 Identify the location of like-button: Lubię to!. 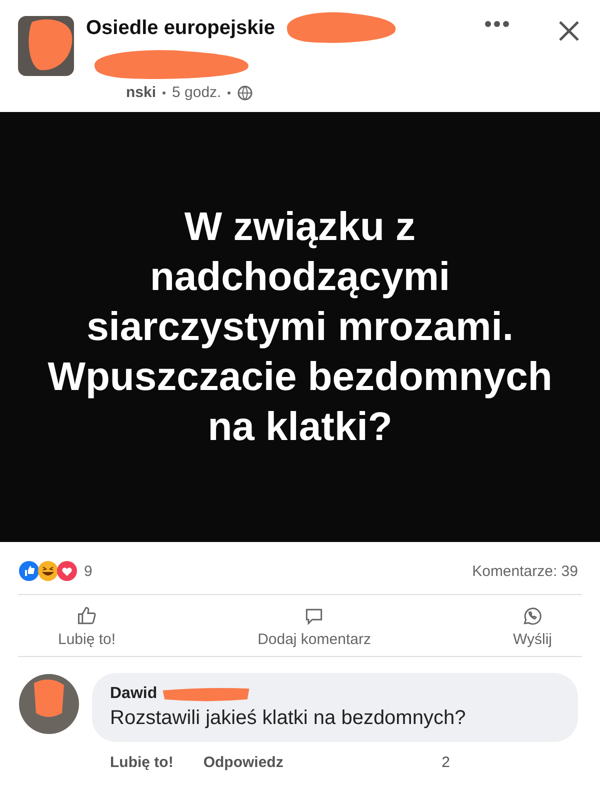
(87, 626).